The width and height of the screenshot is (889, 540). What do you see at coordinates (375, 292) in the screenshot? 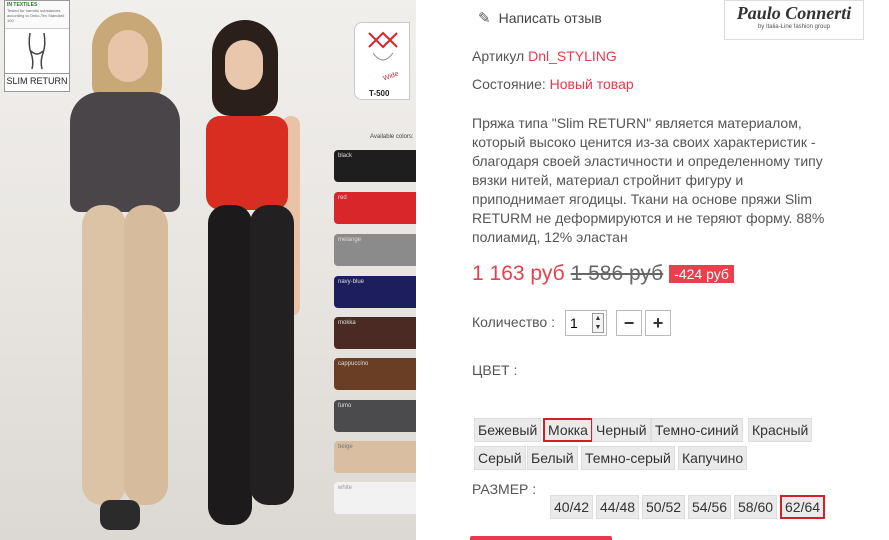
I see `swatch-navy-blue: navy-blue` at bounding box center [375, 292].